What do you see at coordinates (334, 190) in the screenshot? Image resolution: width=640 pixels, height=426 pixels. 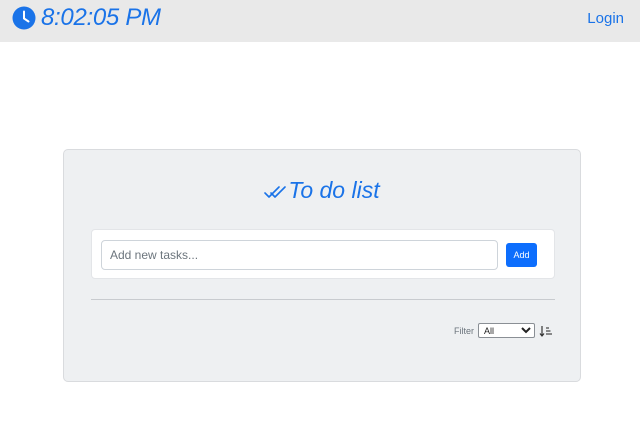 I see `page-title: To do list` at bounding box center [334, 190].